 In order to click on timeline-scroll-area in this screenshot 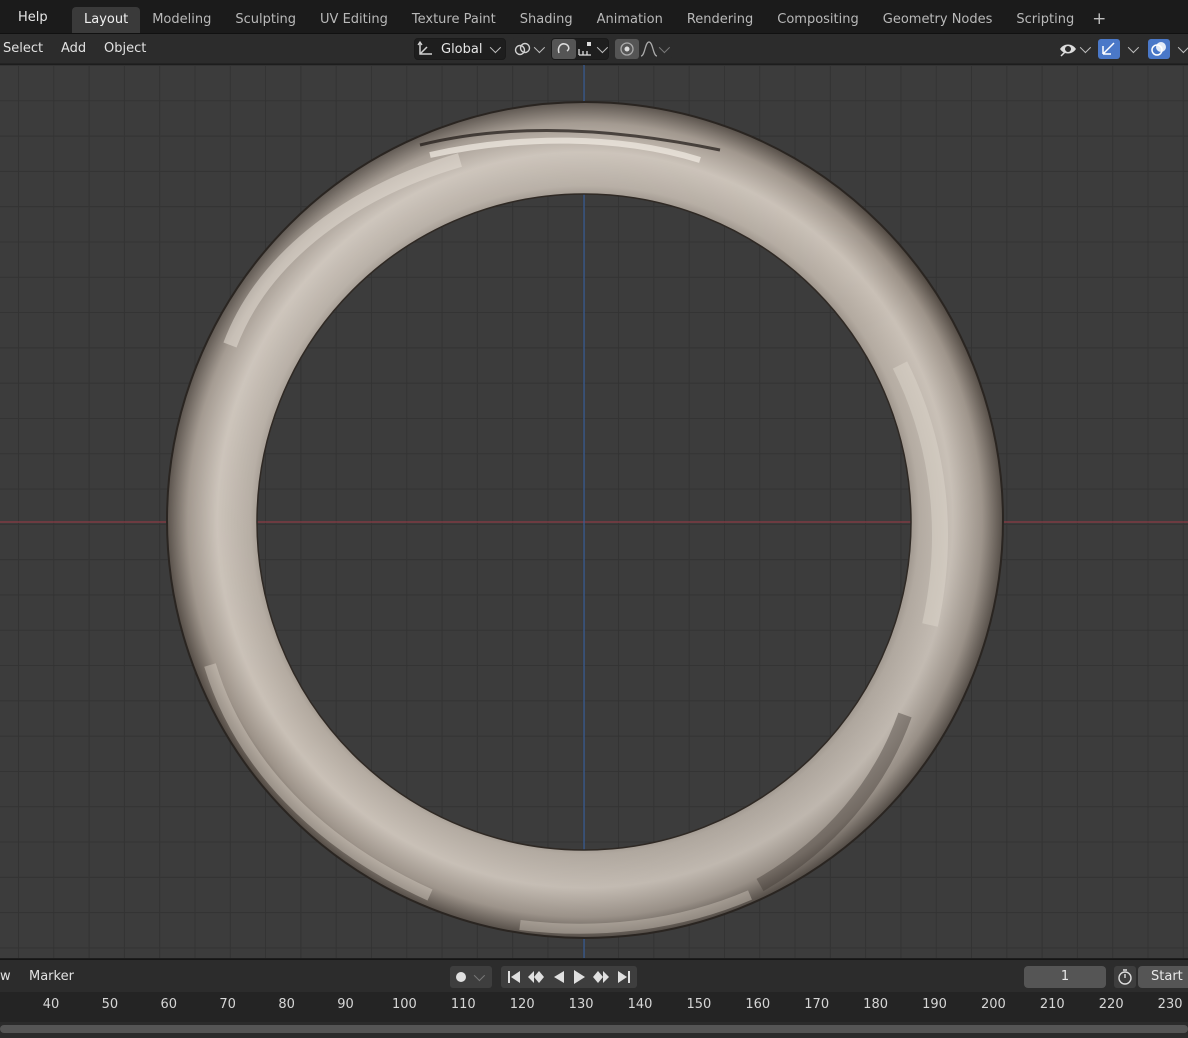, I will do `click(594, 1030)`.